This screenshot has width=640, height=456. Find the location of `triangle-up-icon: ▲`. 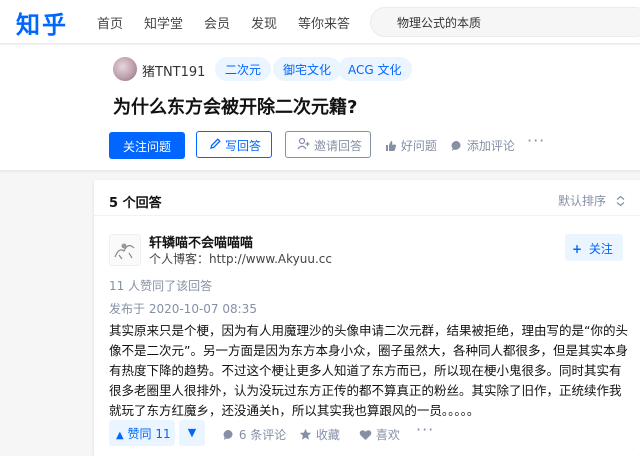

triangle-up-icon: ▲ is located at coordinates (120, 435).